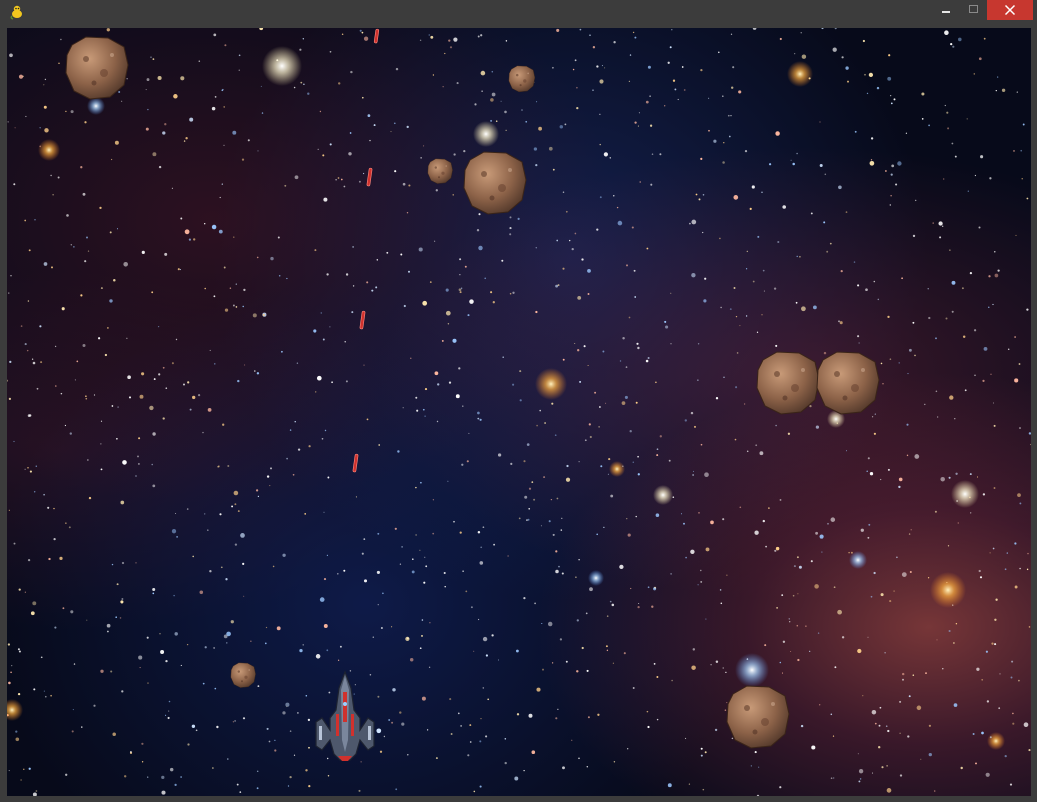  Describe the element at coordinates (946, 10) in the screenshot. I see `minimize-button` at that location.